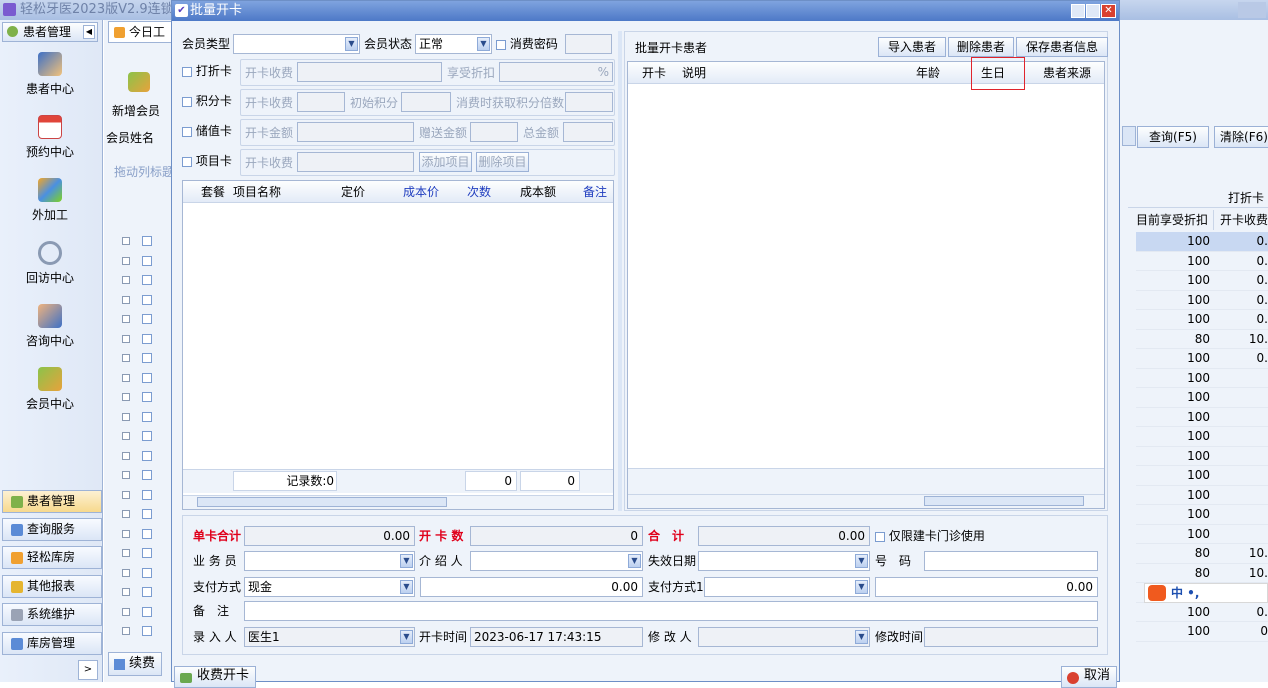  What do you see at coordinates (369, 72) in the screenshot?
I see `discount-open-fee-input` at bounding box center [369, 72].